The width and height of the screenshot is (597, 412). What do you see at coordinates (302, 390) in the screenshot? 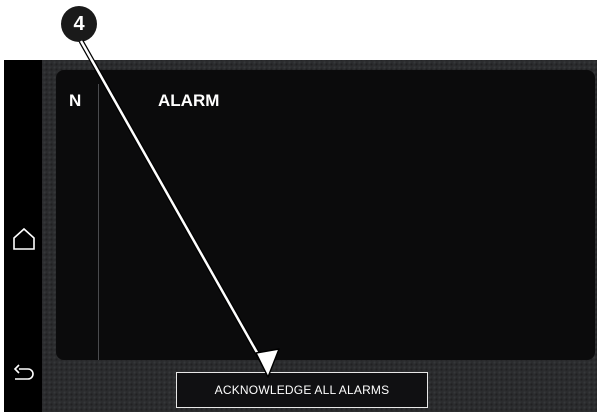
I see `acknowledge-all-alarms-button: ACKNOWLEDGE ALL ALARMS` at bounding box center [302, 390].